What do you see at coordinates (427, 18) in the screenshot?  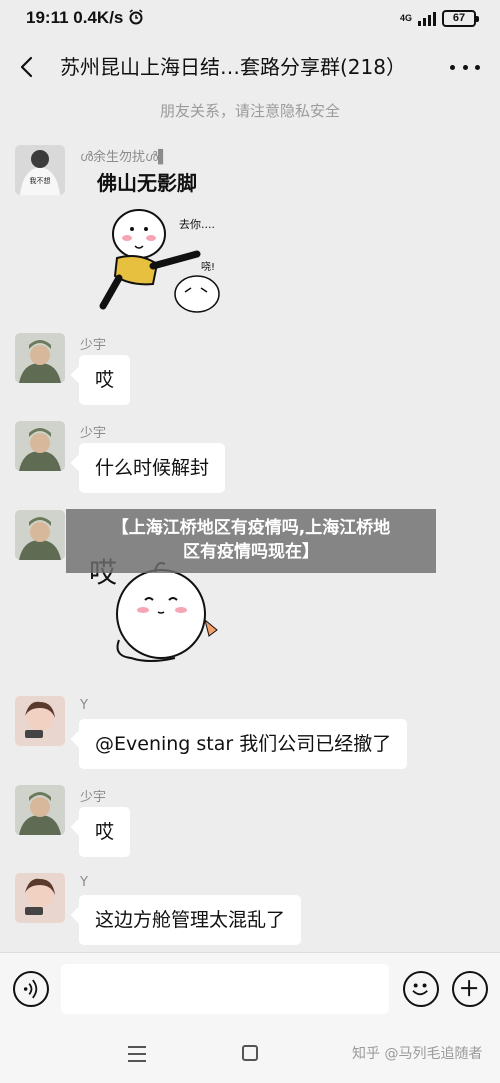 I see `signal-icon` at bounding box center [427, 18].